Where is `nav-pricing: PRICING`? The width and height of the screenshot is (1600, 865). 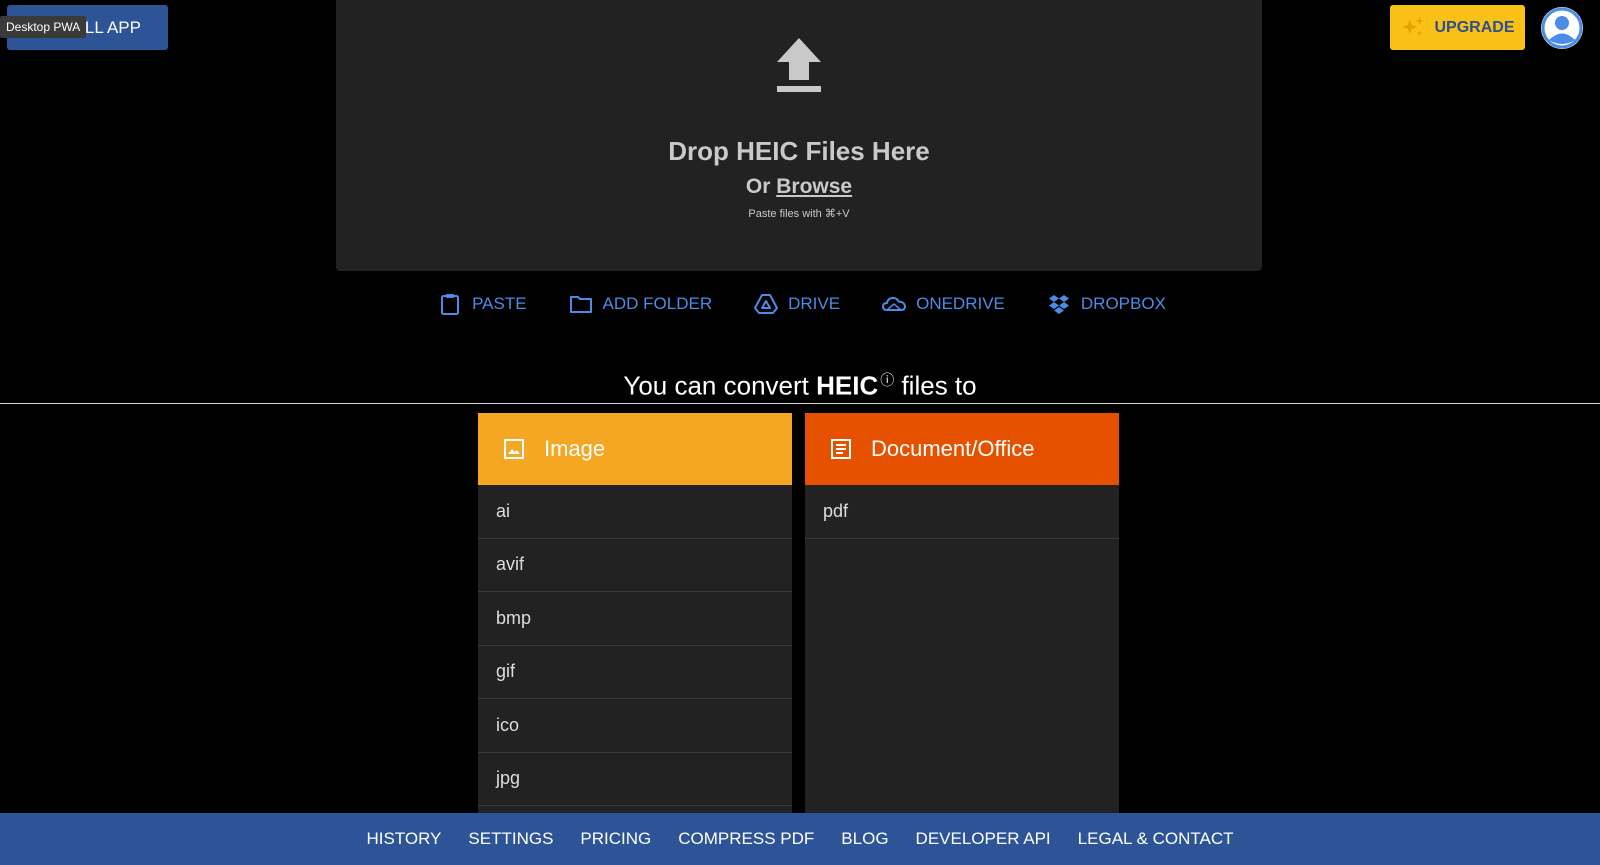
nav-pricing: PRICING is located at coordinates (615, 839).